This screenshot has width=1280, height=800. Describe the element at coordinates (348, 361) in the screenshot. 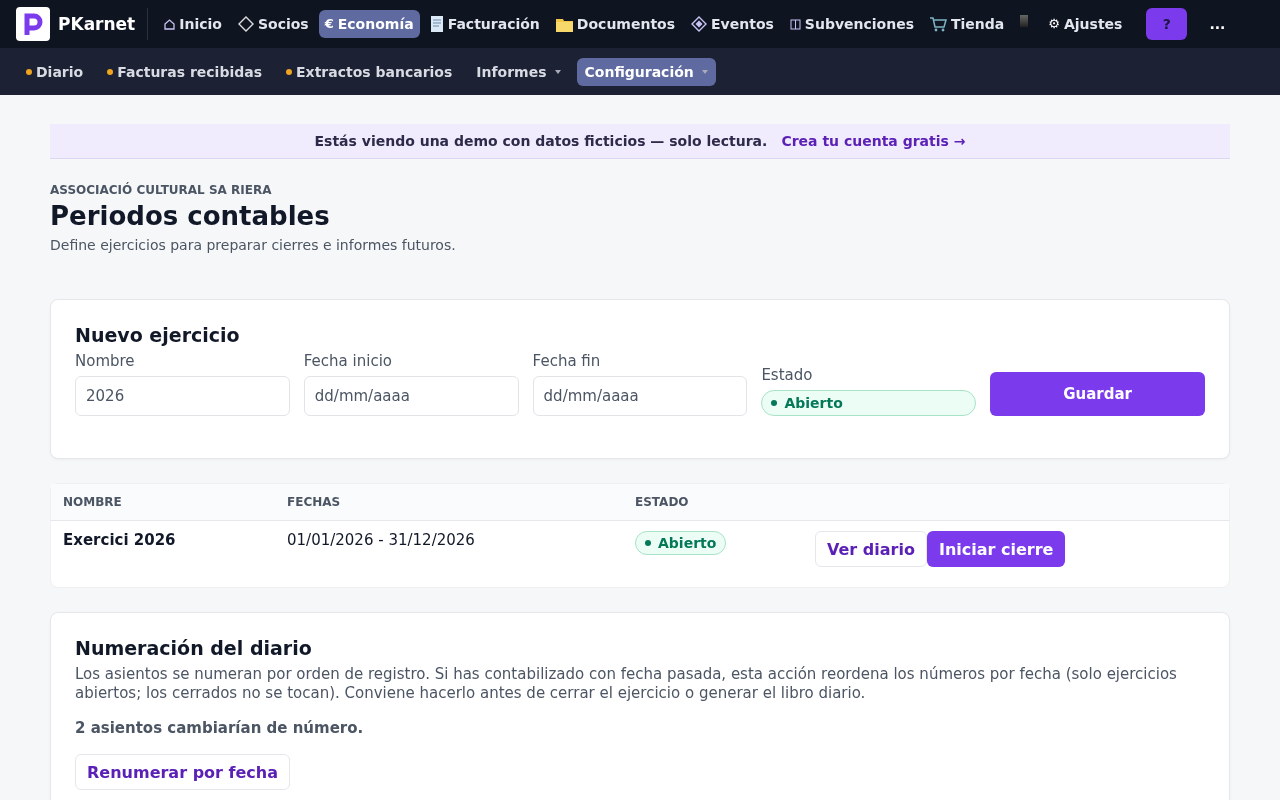

I see `field-label: Fecha inicio` at that location.